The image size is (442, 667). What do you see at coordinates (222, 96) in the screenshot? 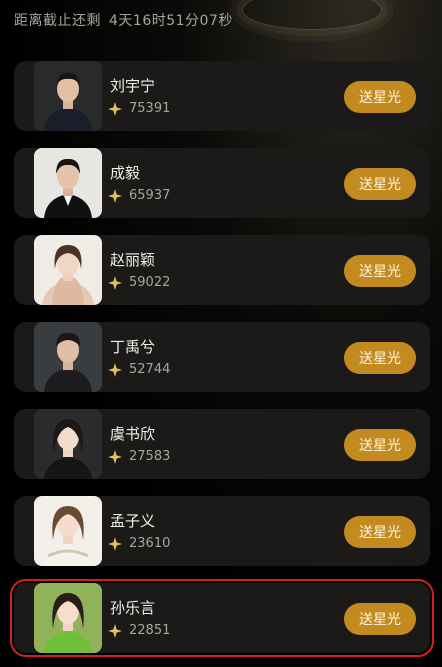
I see `candidate-card: 刘宇宁 75391 送星光` at bounding box center [222, 96].